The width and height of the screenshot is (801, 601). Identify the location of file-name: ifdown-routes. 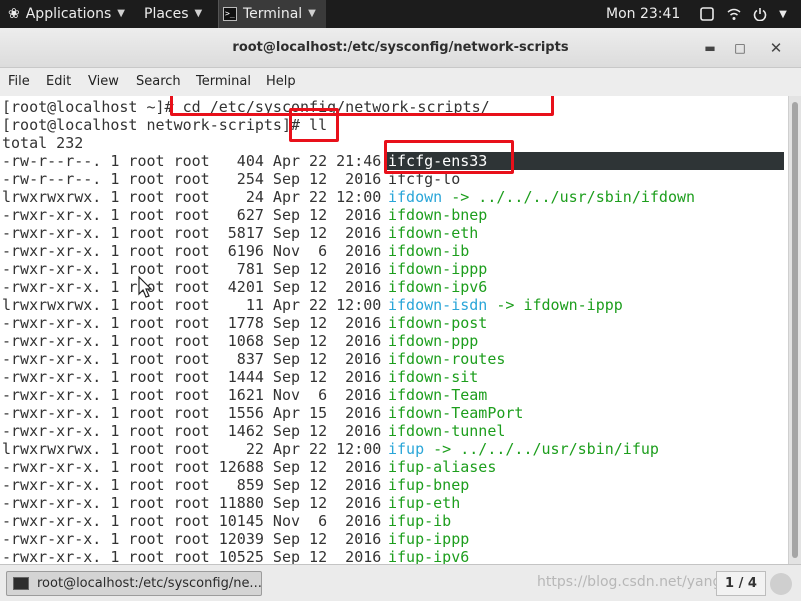
(447, 359).